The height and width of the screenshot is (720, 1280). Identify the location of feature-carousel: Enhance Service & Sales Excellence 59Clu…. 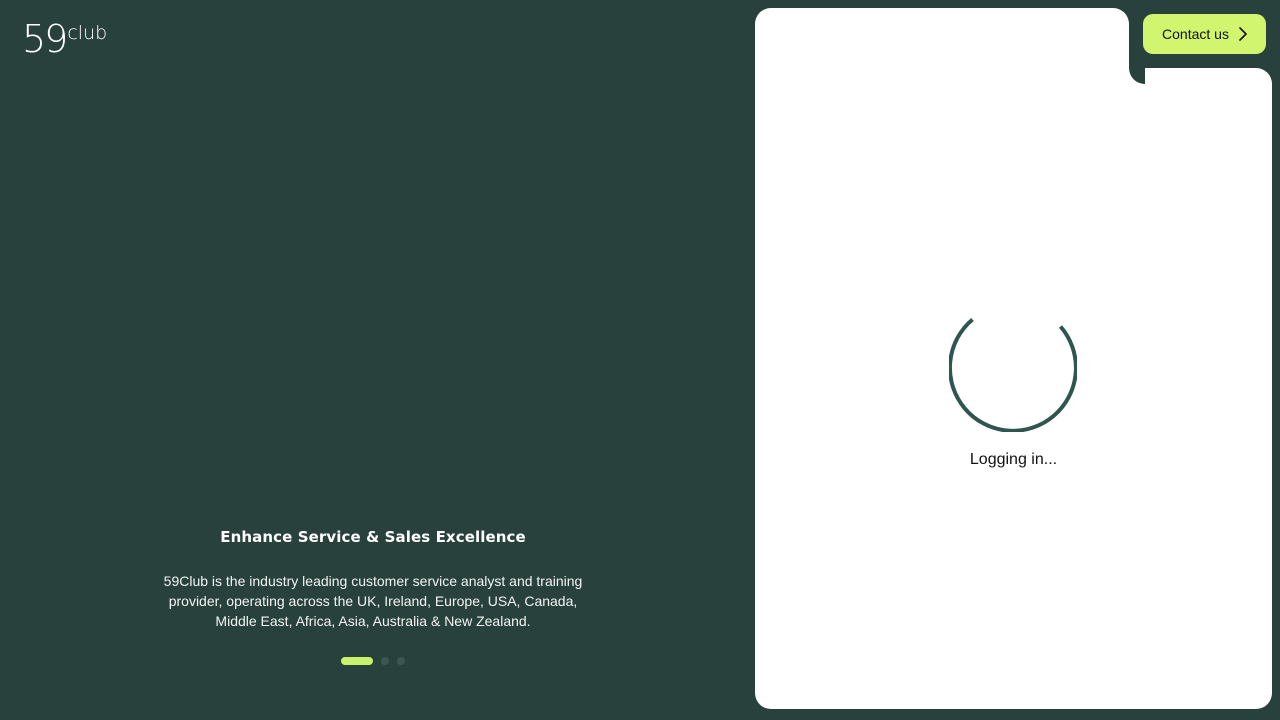
(373, 595).